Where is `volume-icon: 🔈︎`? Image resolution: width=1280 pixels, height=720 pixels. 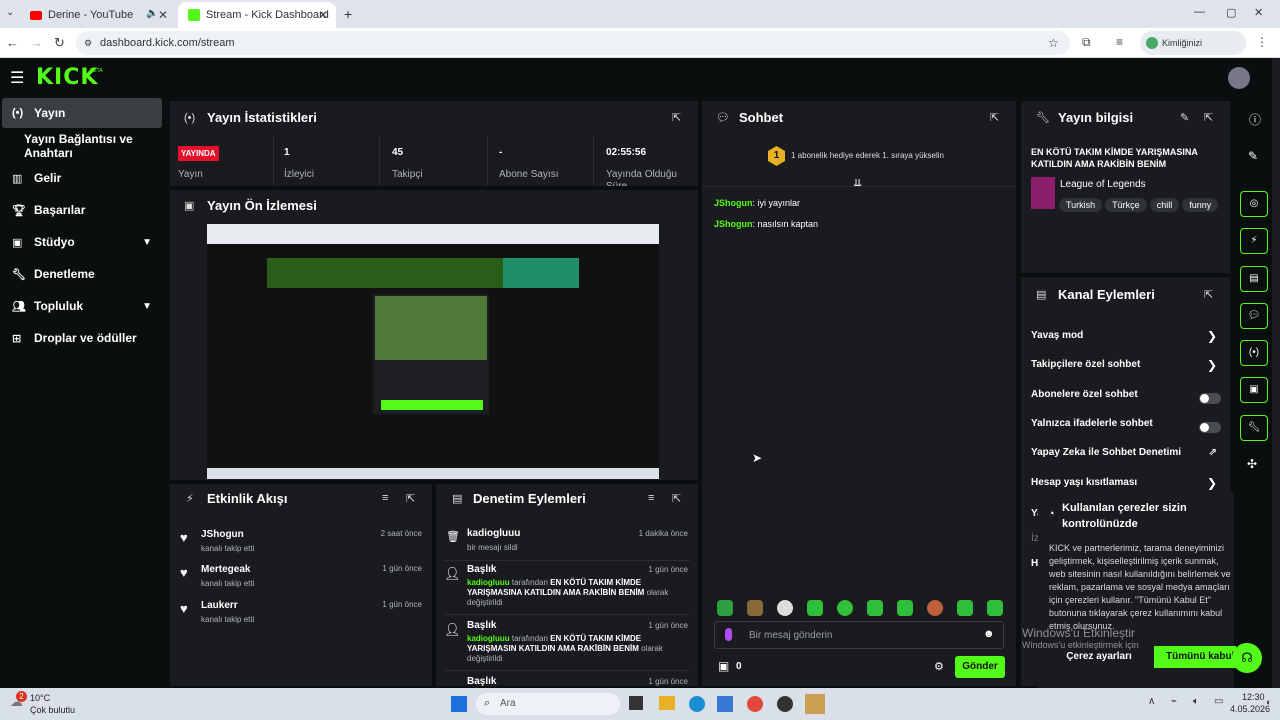 volume-icon: 🔈︎ is located at coordinates (1196, 701).